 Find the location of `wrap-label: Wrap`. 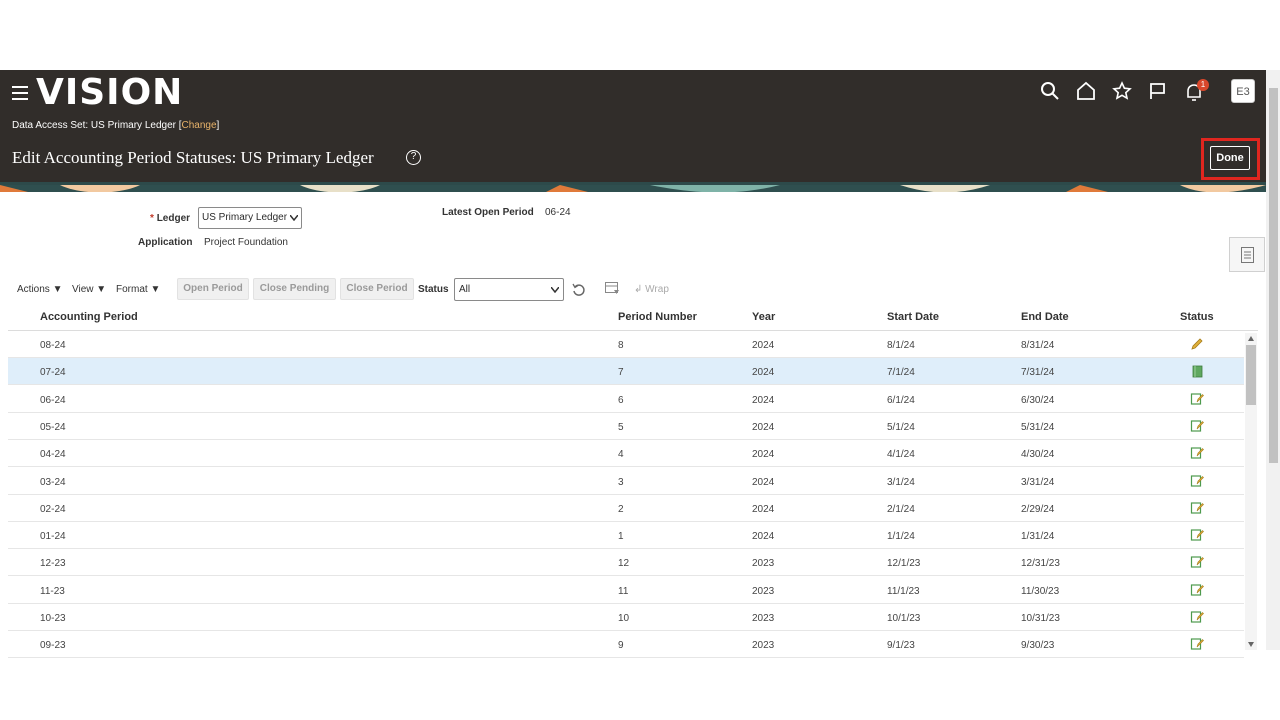

wrap-label: Wrap is located at coordinates (657, 289).